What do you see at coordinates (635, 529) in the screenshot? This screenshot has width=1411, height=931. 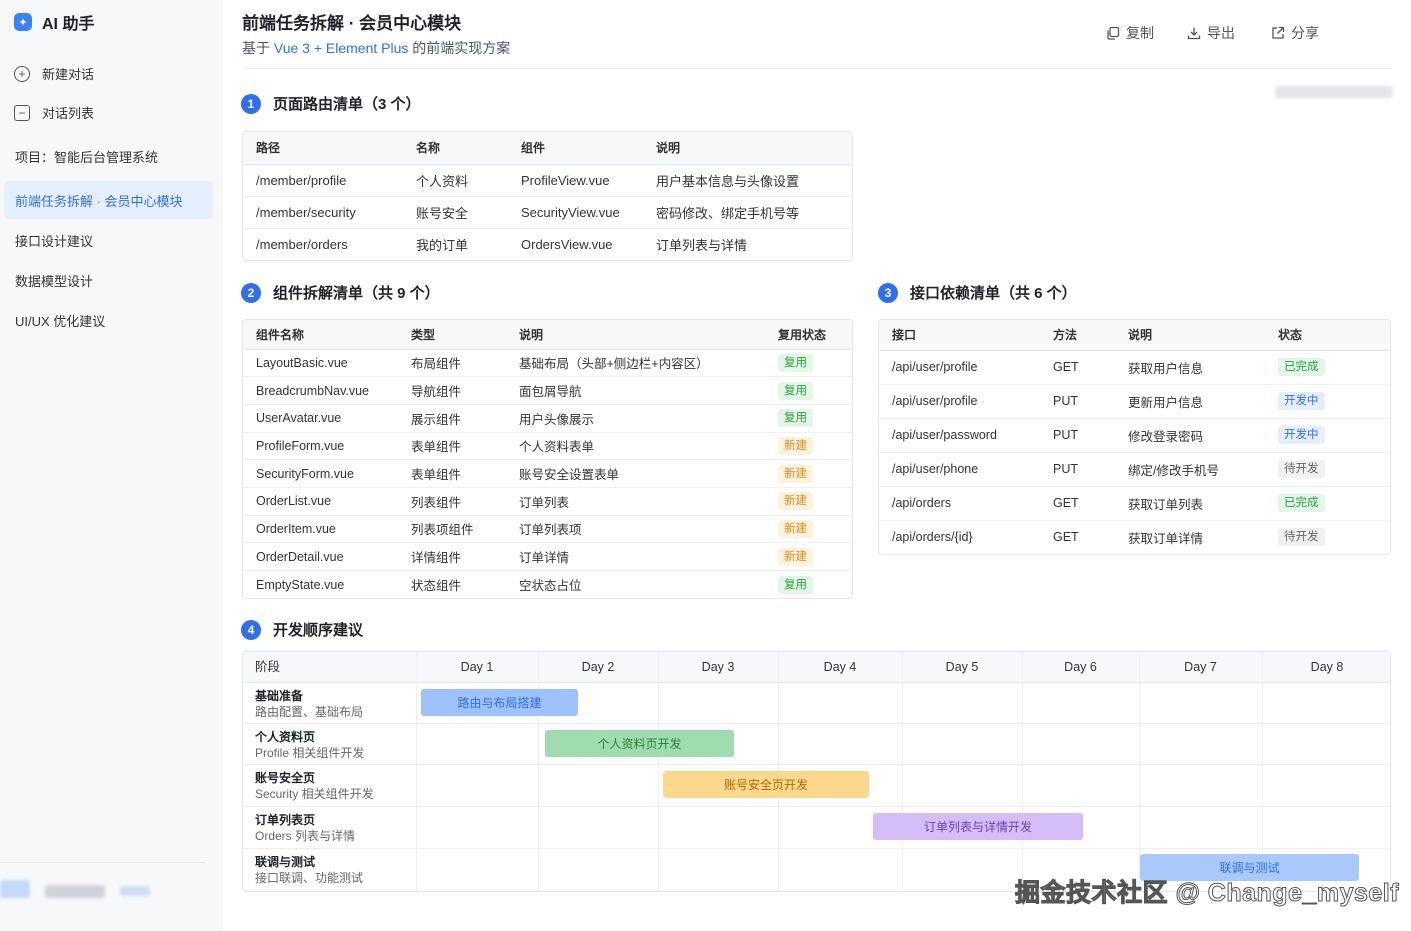 I see `table-cell: 订单列表项` at bounding box center [635, 529].